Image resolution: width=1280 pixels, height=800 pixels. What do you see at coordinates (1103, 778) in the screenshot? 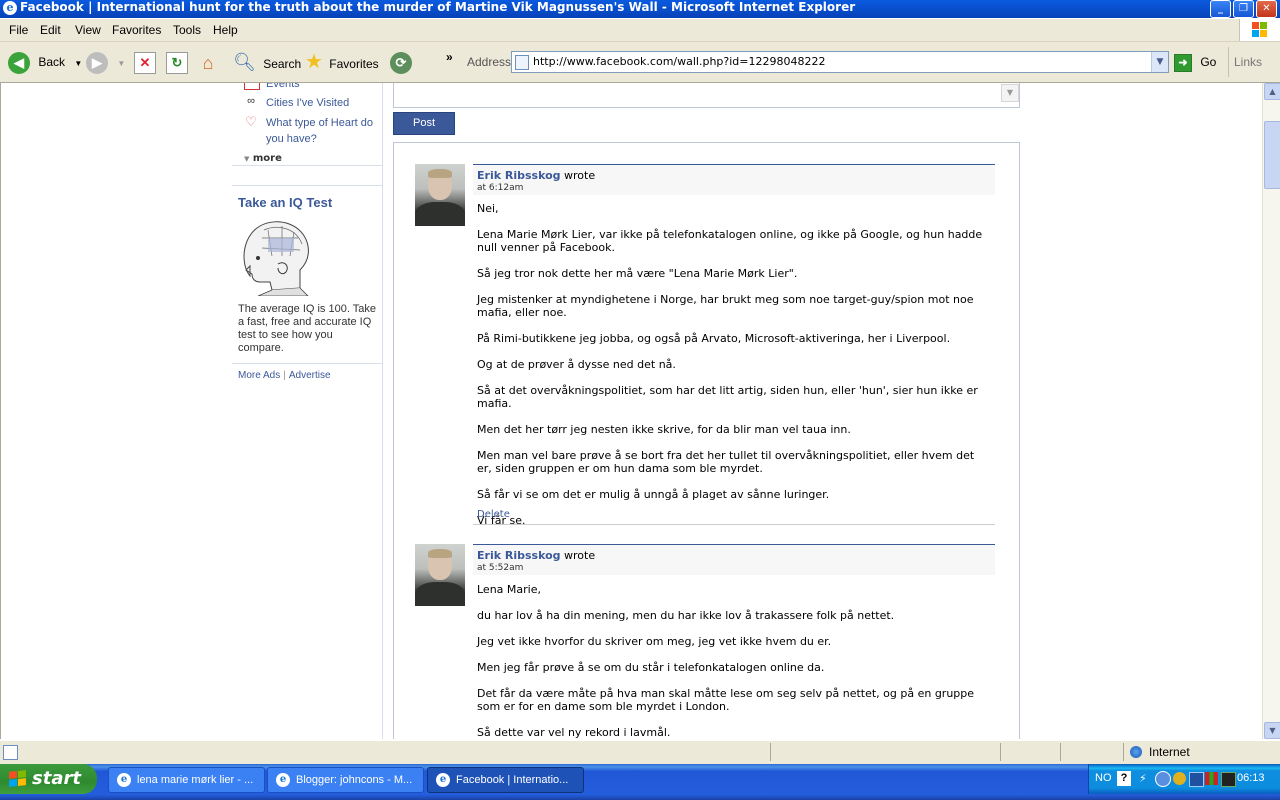
I see `language-indicator: NO` at bounding box center [1103, 778].